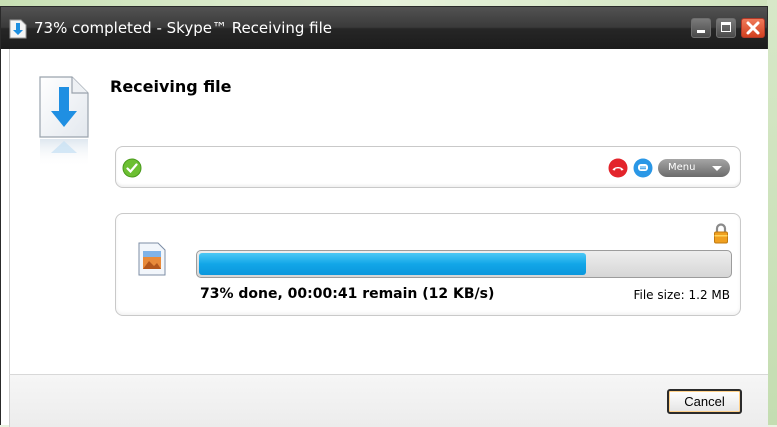  Describe the element at coordinates (643, 168) in the screenshot. I see `chat-icon` at that location.